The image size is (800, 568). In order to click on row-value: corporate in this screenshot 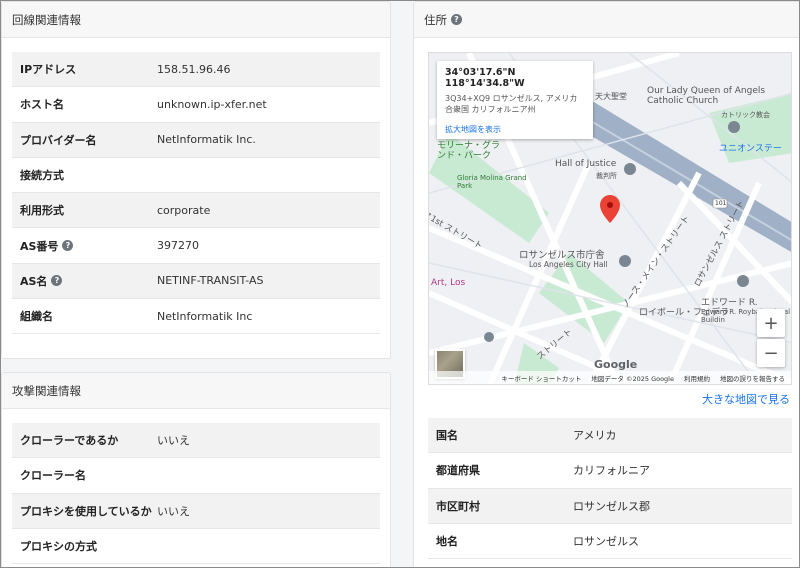, I will do `click(184, 210)`.